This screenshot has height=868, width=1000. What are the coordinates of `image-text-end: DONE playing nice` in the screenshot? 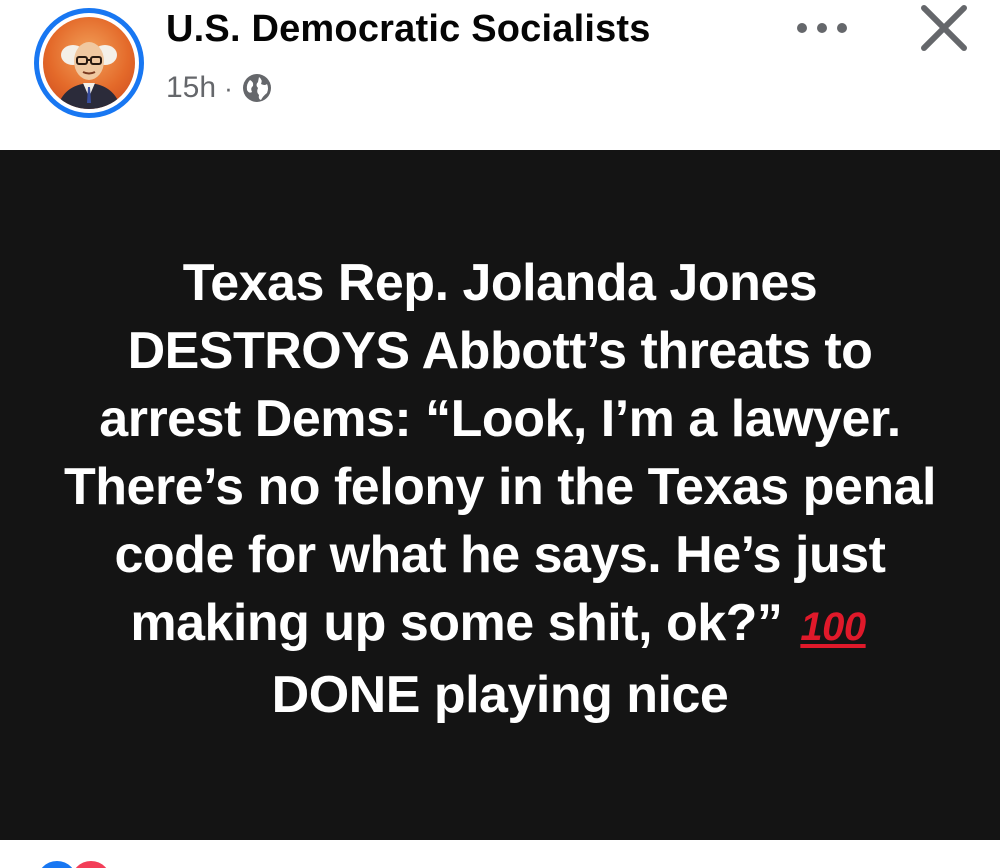 It's located at (500, 695).